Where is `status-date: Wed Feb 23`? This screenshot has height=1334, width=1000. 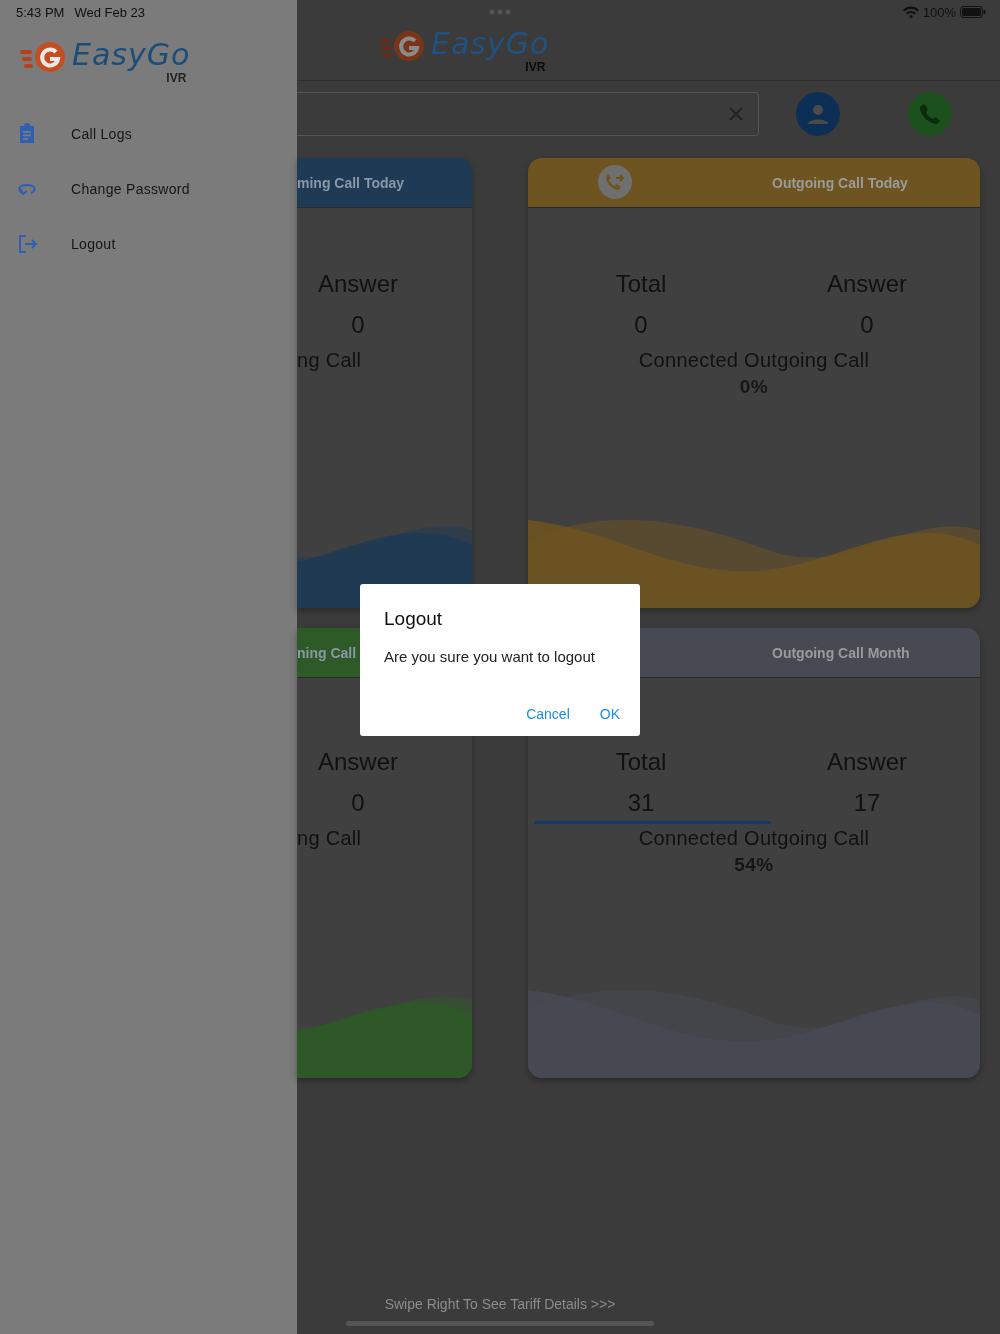 status-date: Wed Feb 23 is located at coordinates (109, 12).